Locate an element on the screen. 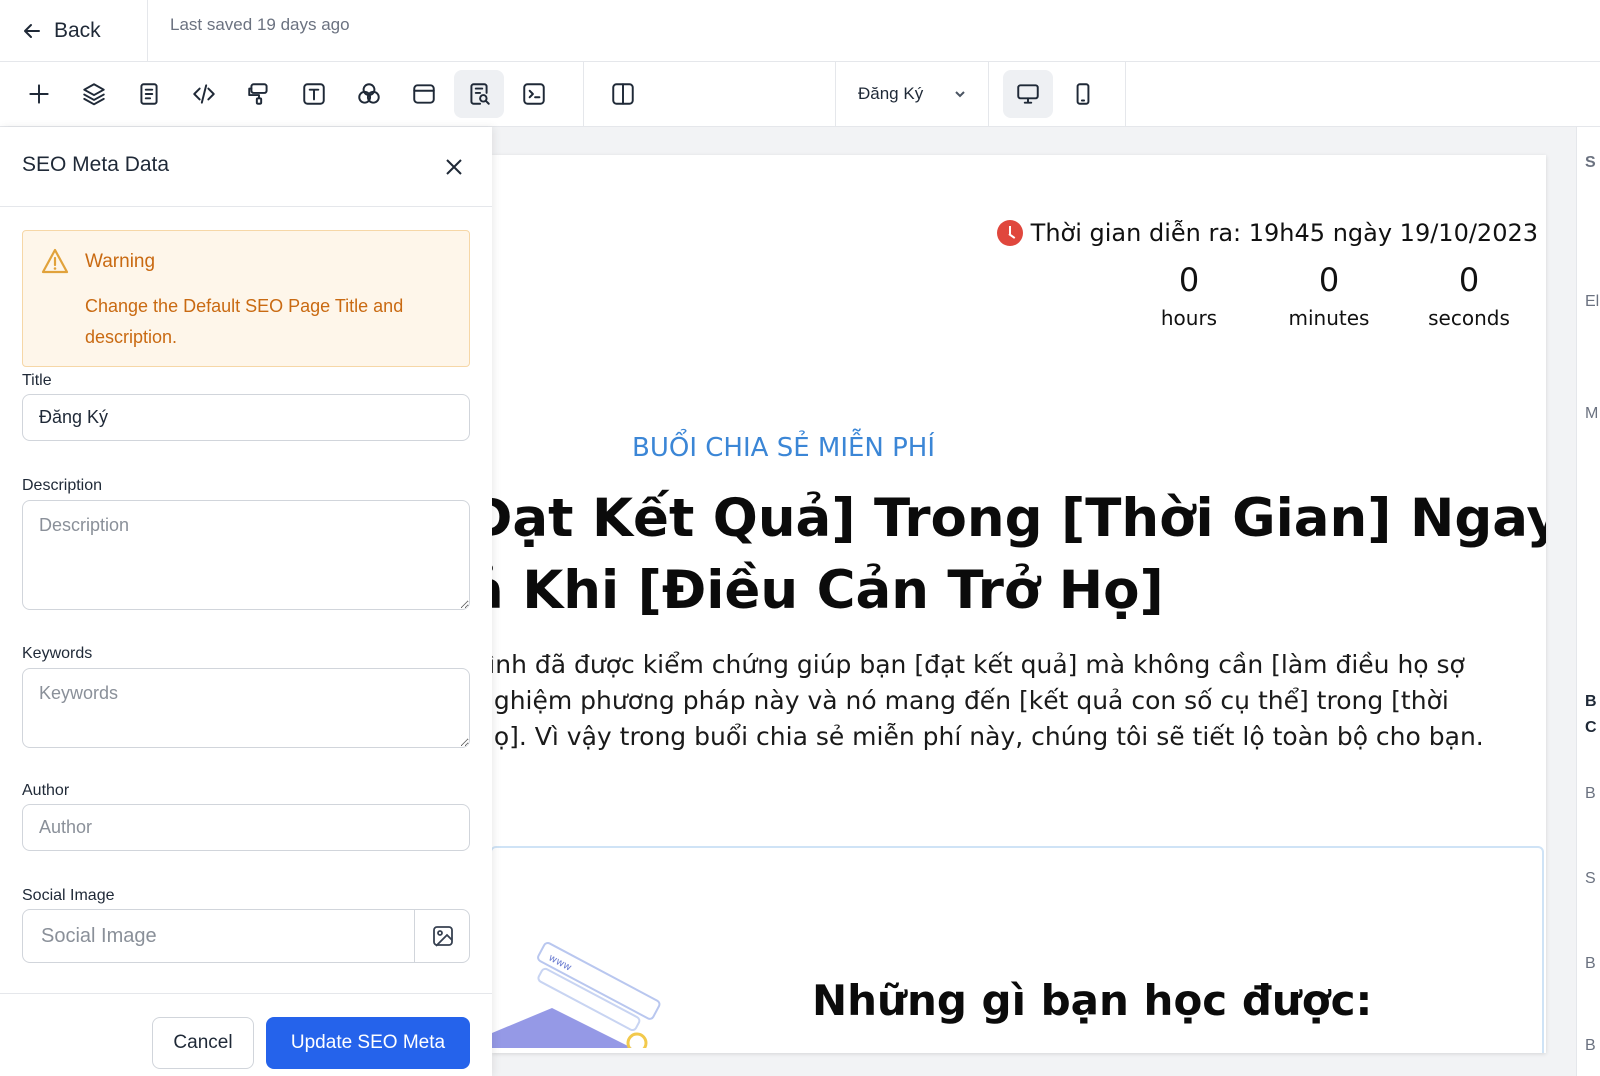 The image size is (1600, 1076). countdown-unit: hours is located at coordinates (1189, 318).